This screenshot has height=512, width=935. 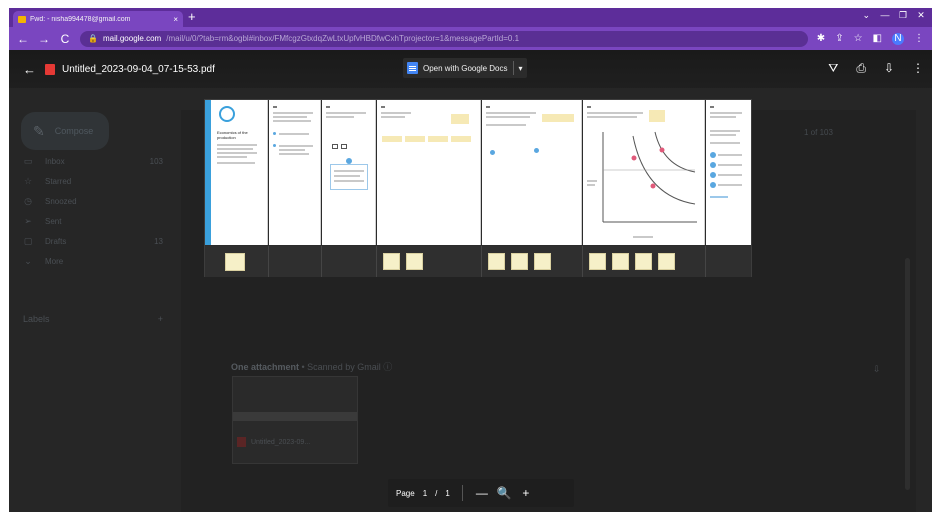 What do you see at coordinates (44, 39) in the screenshot?
I see `forward-icon: →` at bounding box center [44, 39].